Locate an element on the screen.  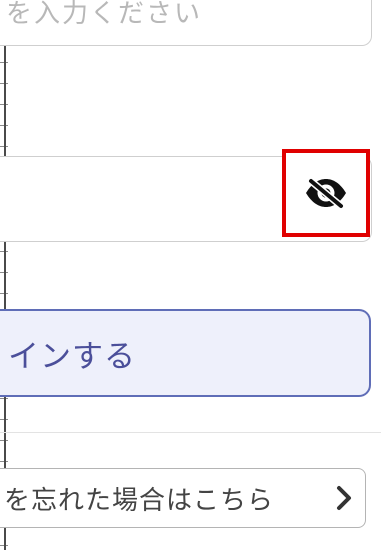
email-field: を入力ください is located at coordinates (186, 23).